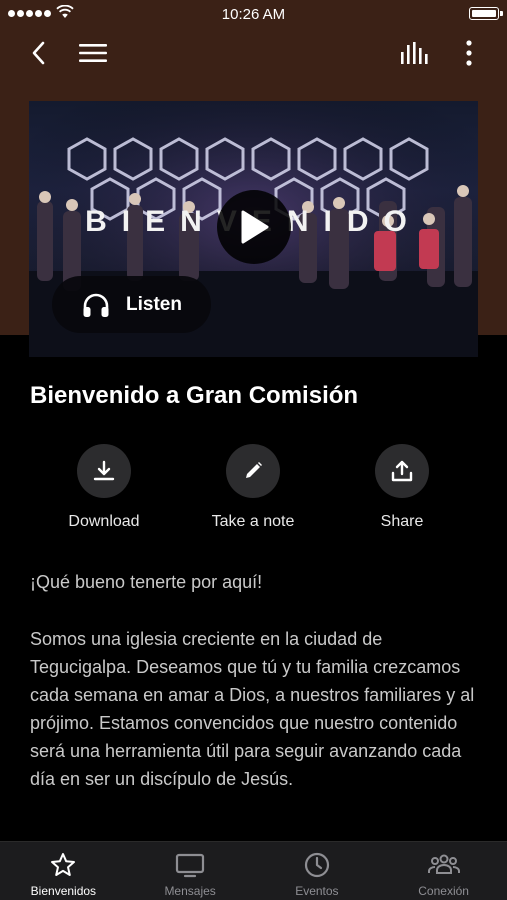 The image size is (507, 900). What do you see at coordinates (146, 582) in the screenshot?
I see `greeting-text: ¡Qué bueno tenerte por aquí!` at bounding box center [146, 582].